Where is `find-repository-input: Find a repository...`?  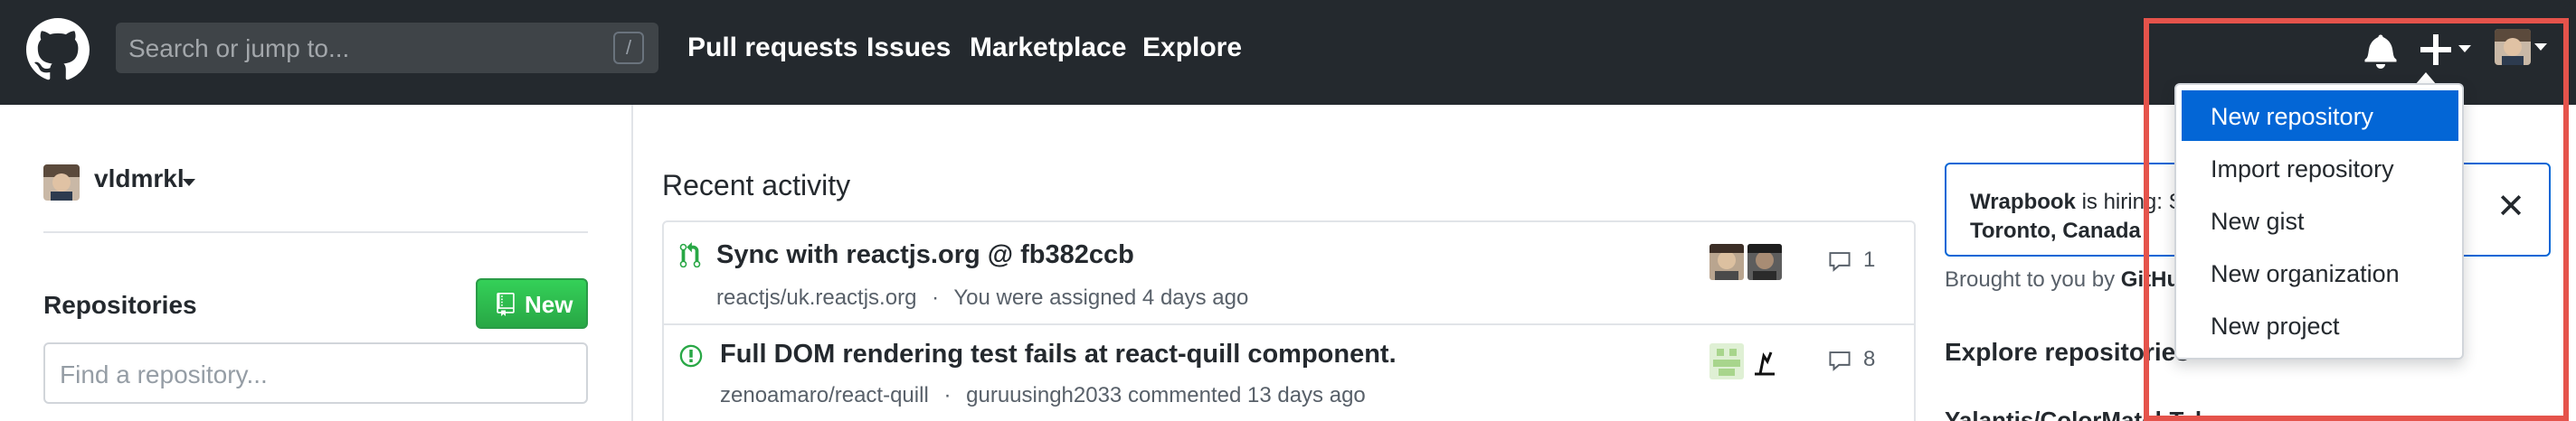 find-repository-input: Find a repository... is located at coordinates (315, 373).